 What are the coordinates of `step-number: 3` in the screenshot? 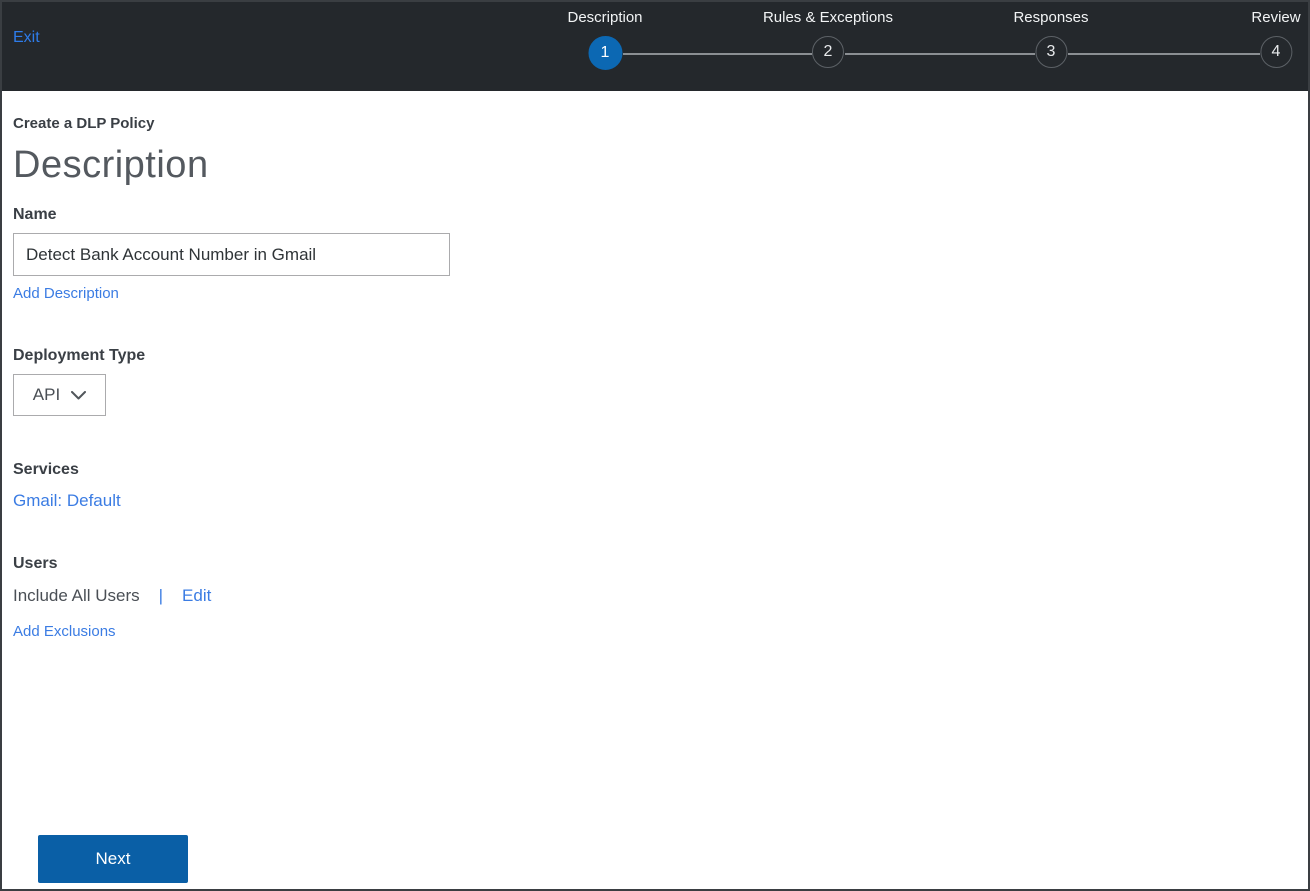 It's located at (1051, 51).